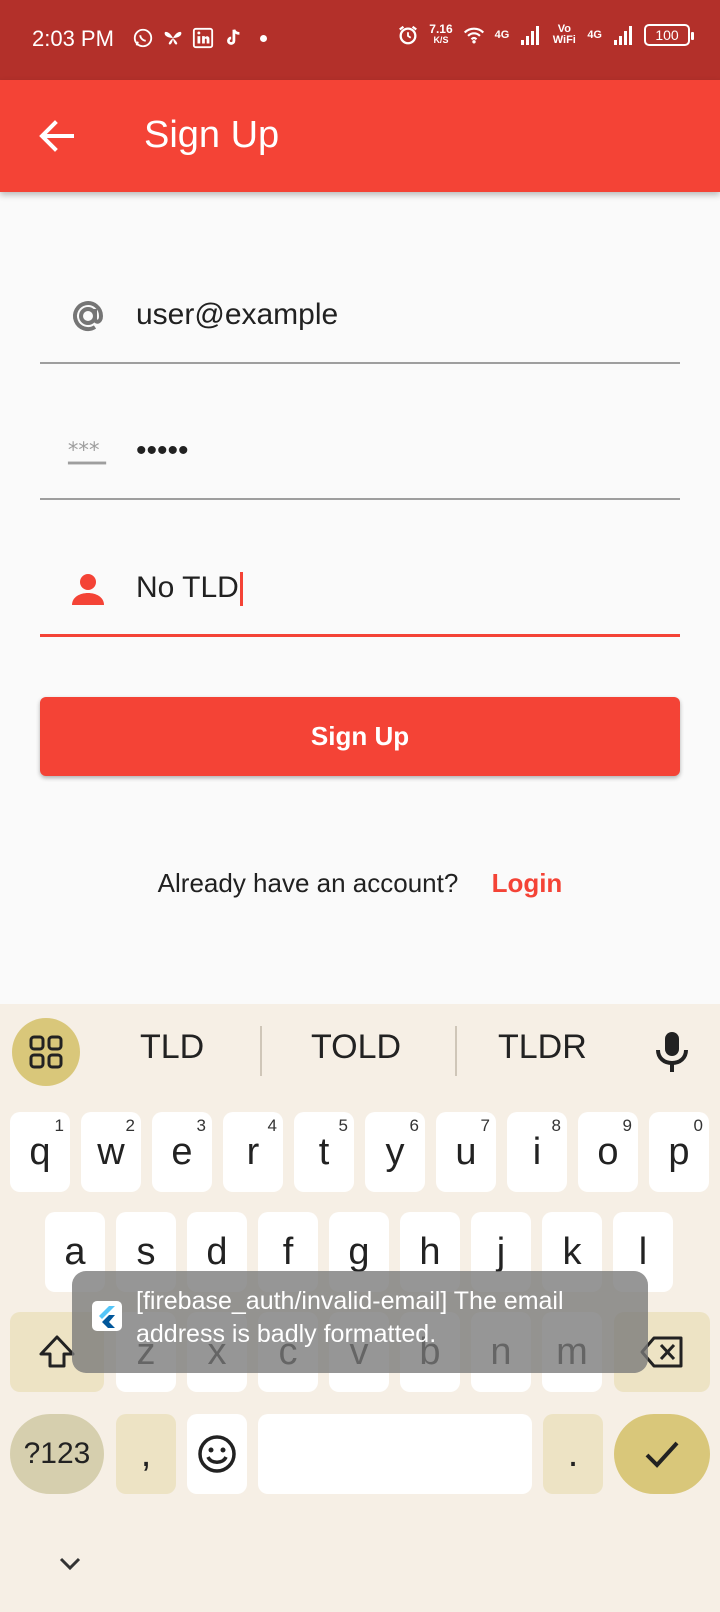 This screenshot has height=1612, width=720. Describe the element at coordinates (57, 1454) in the screenshot. I see `symbols-key: ?123` at that location.